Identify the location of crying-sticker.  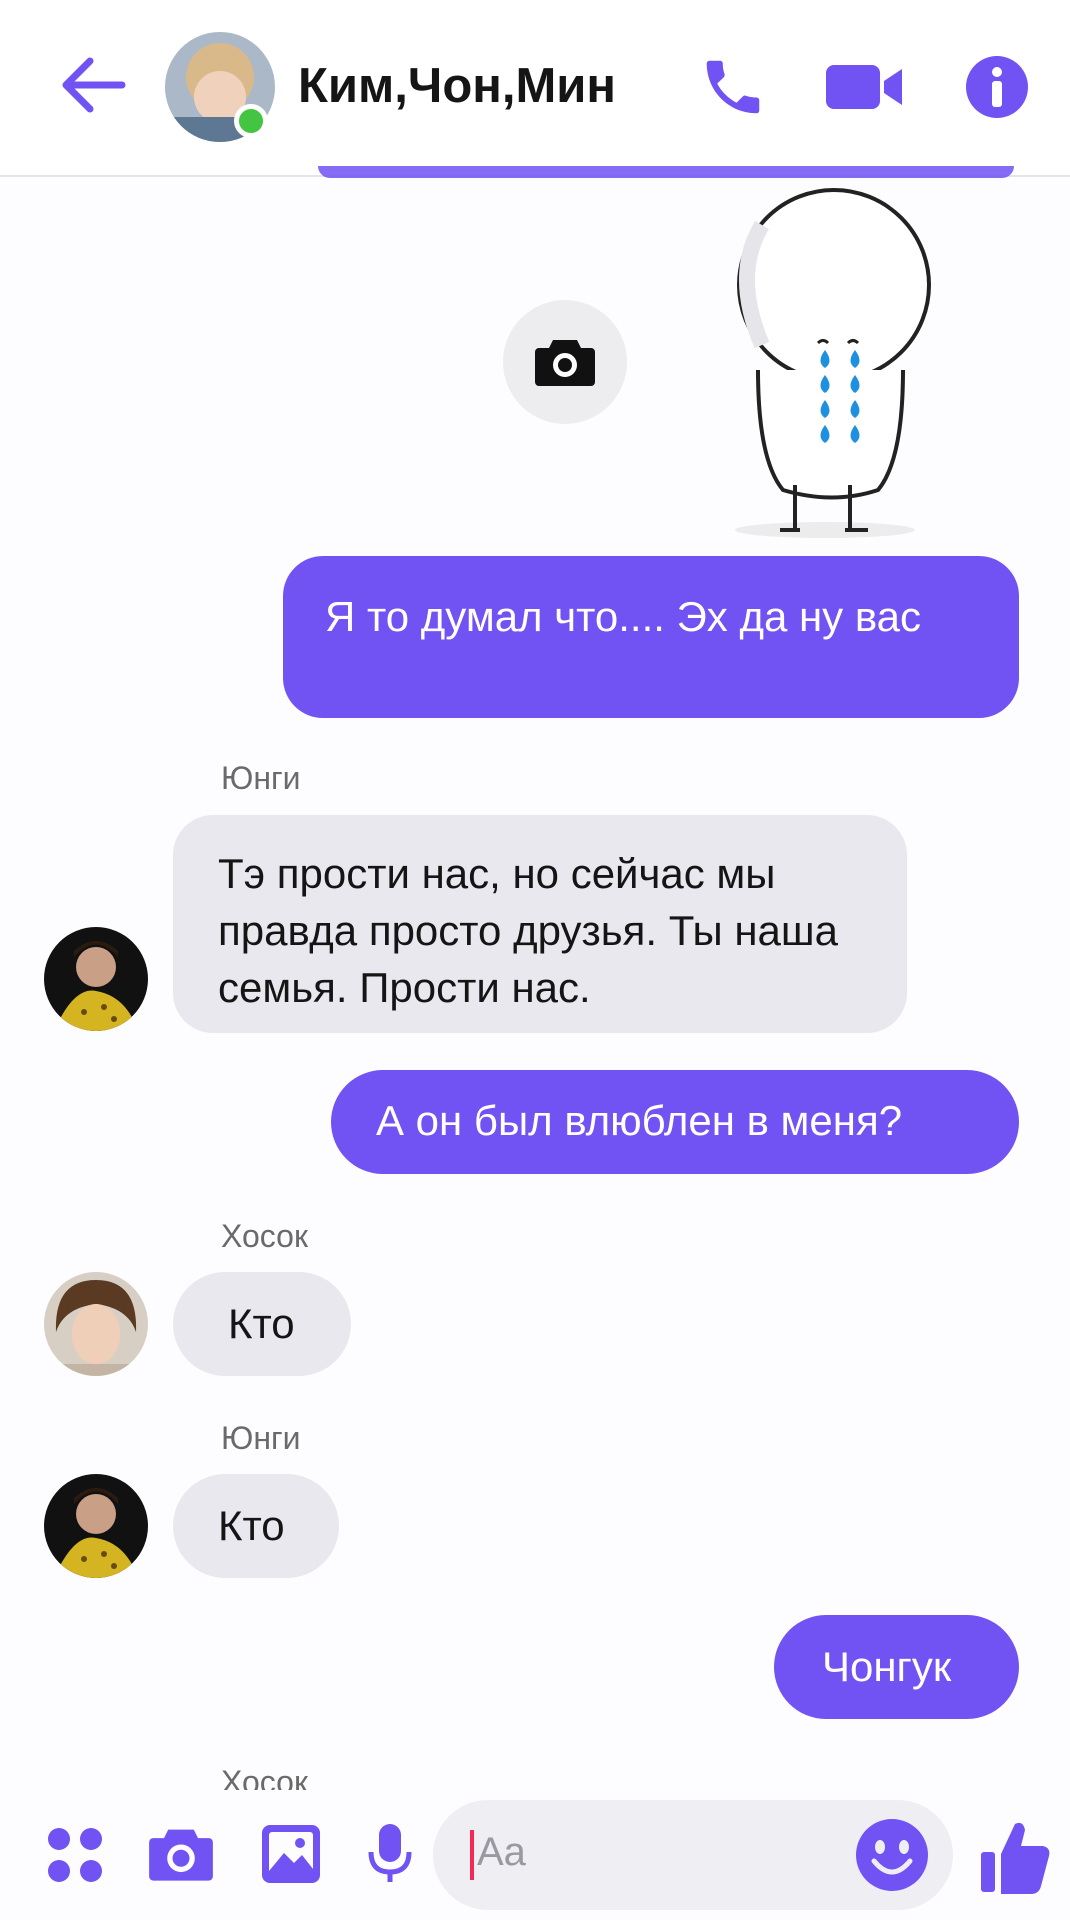
(825, 365).